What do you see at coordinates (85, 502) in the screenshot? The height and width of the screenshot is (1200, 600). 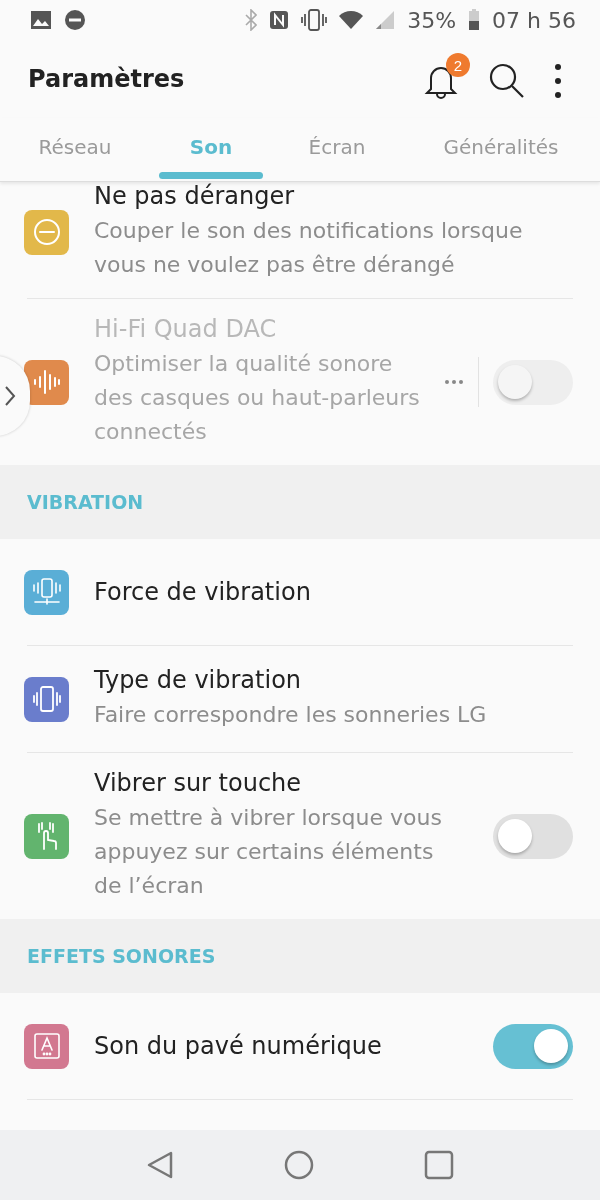 I see `section-title: VIBRATION` at bounding box center [85, 502].